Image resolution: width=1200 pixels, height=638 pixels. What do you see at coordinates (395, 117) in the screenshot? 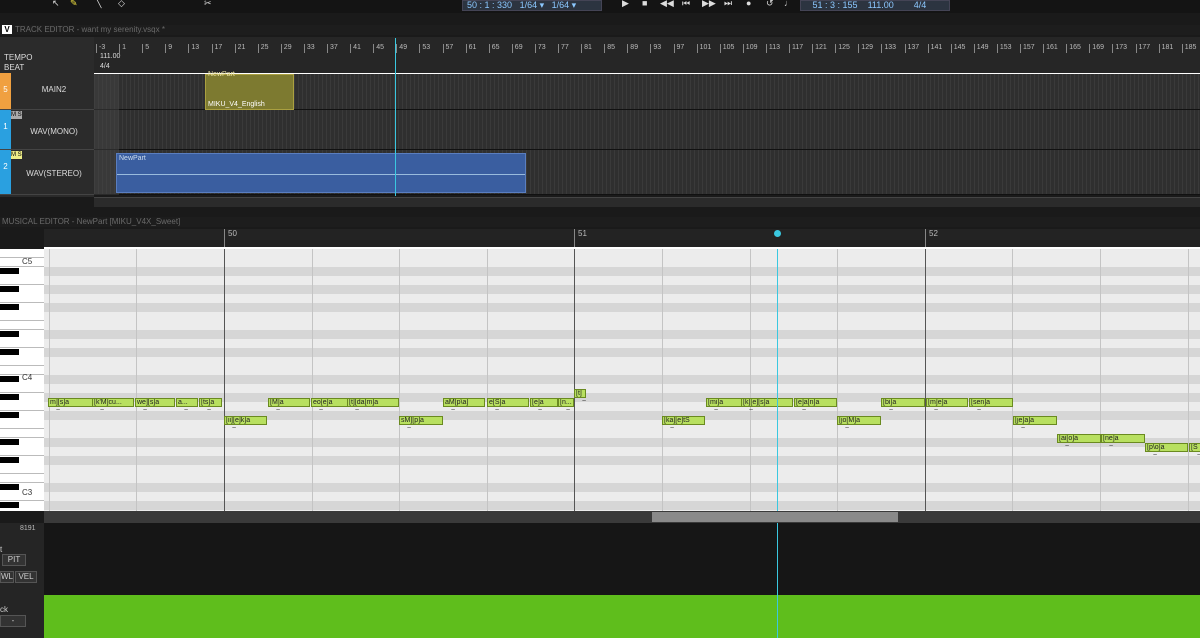
I see `playhead` at bounding box center [395, 117].